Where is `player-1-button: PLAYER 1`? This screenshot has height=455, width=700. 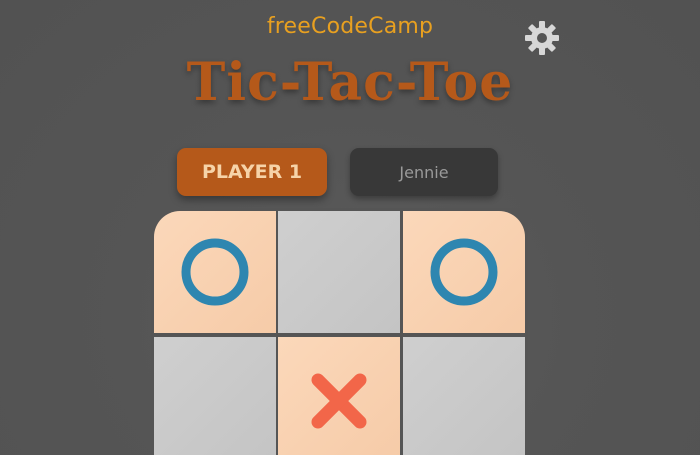
player-1-button: PLAYER 1 is located at coordinates (252, 172).